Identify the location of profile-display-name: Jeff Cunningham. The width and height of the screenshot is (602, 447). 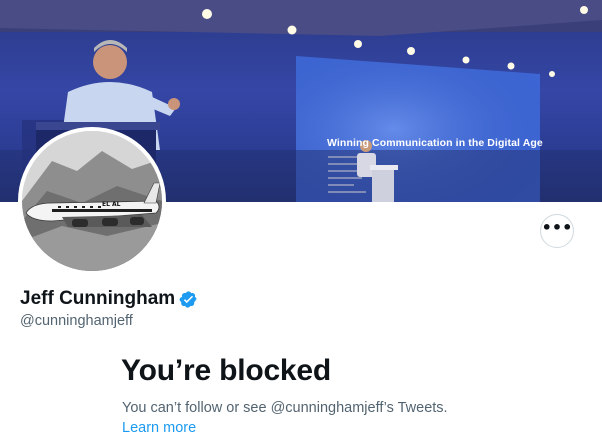
(109, 299).